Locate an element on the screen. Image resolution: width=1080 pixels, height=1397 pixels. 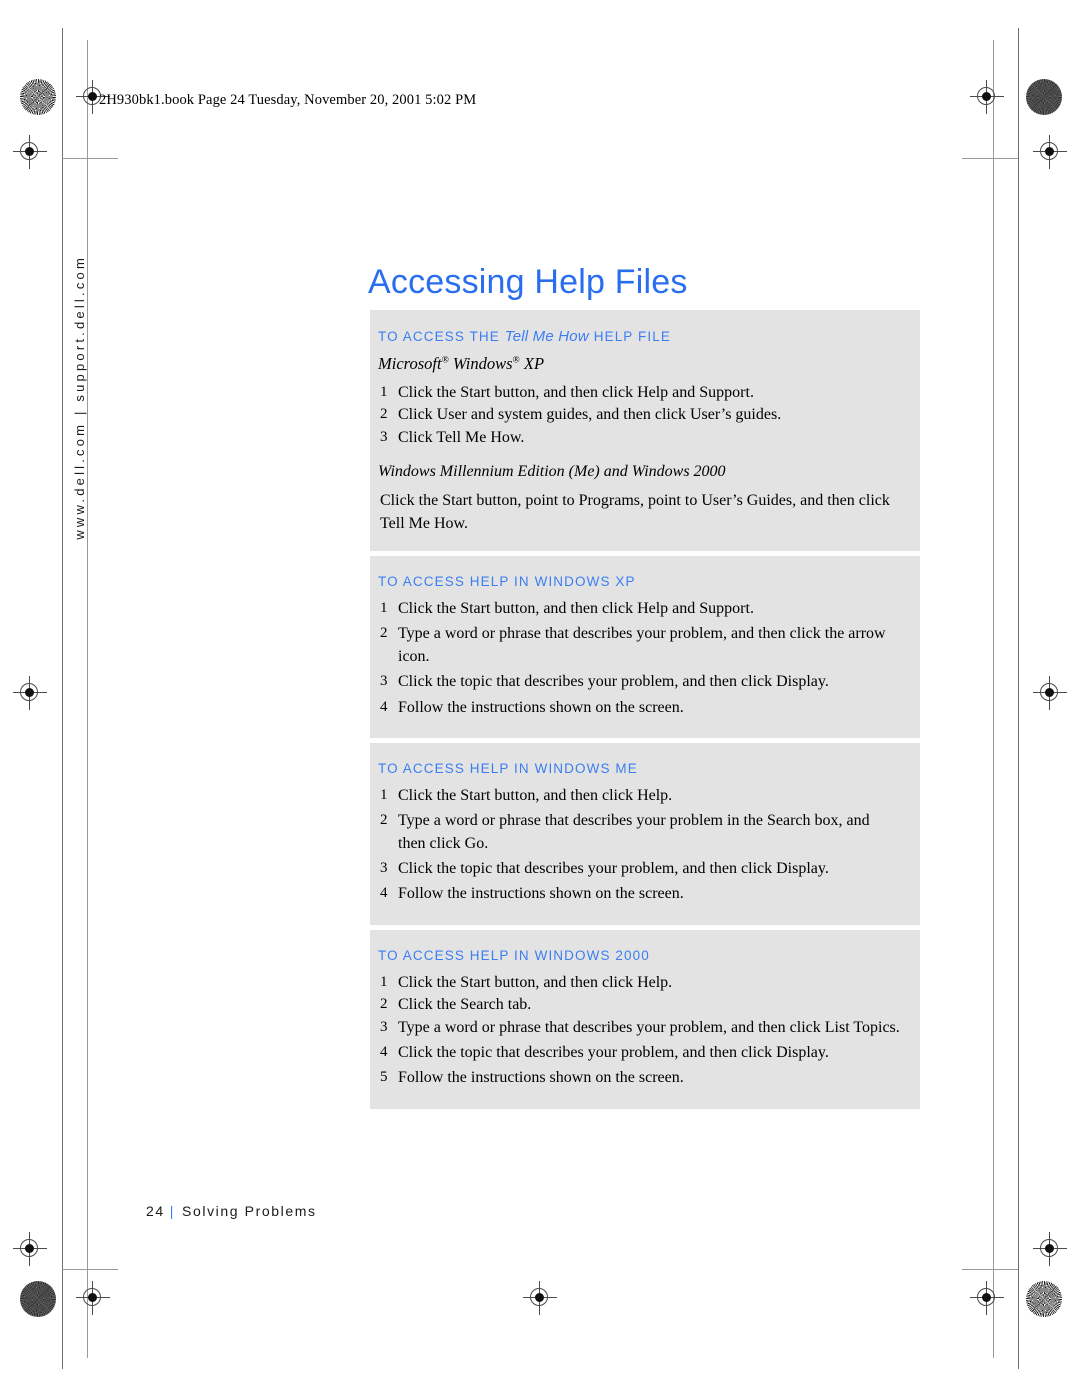
page-footer: 24 | Solving Problems is located at coordinates (231, 1211).